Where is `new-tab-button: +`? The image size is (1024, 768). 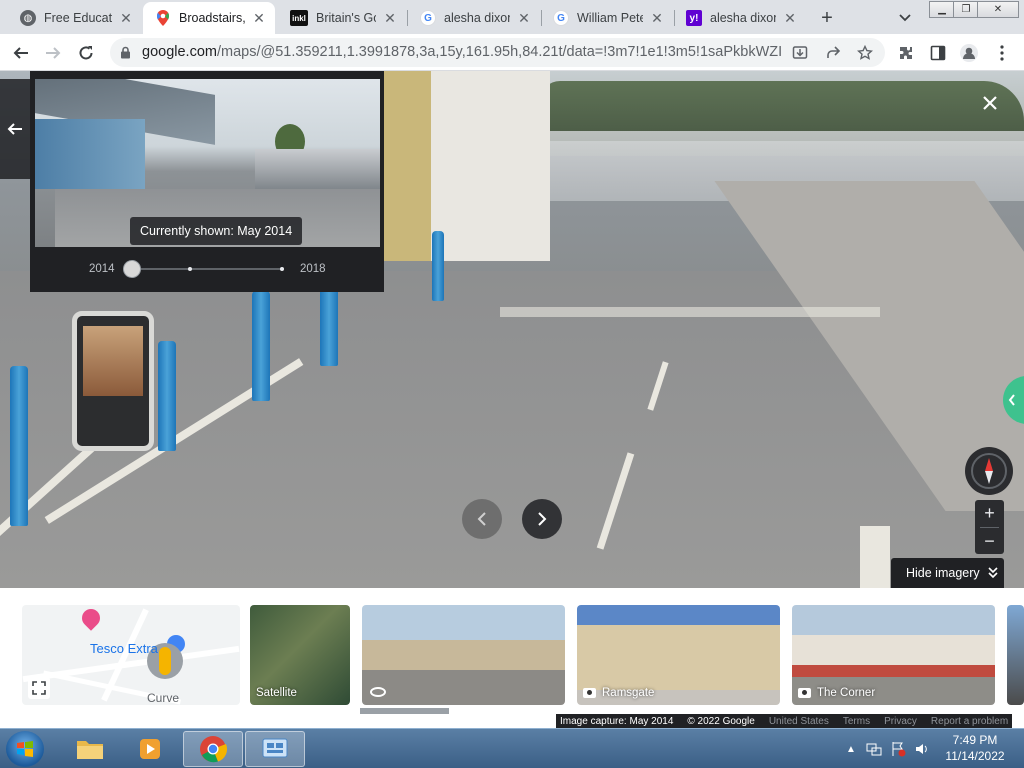
new-tab-button: + is located at coordinates (827, 18).